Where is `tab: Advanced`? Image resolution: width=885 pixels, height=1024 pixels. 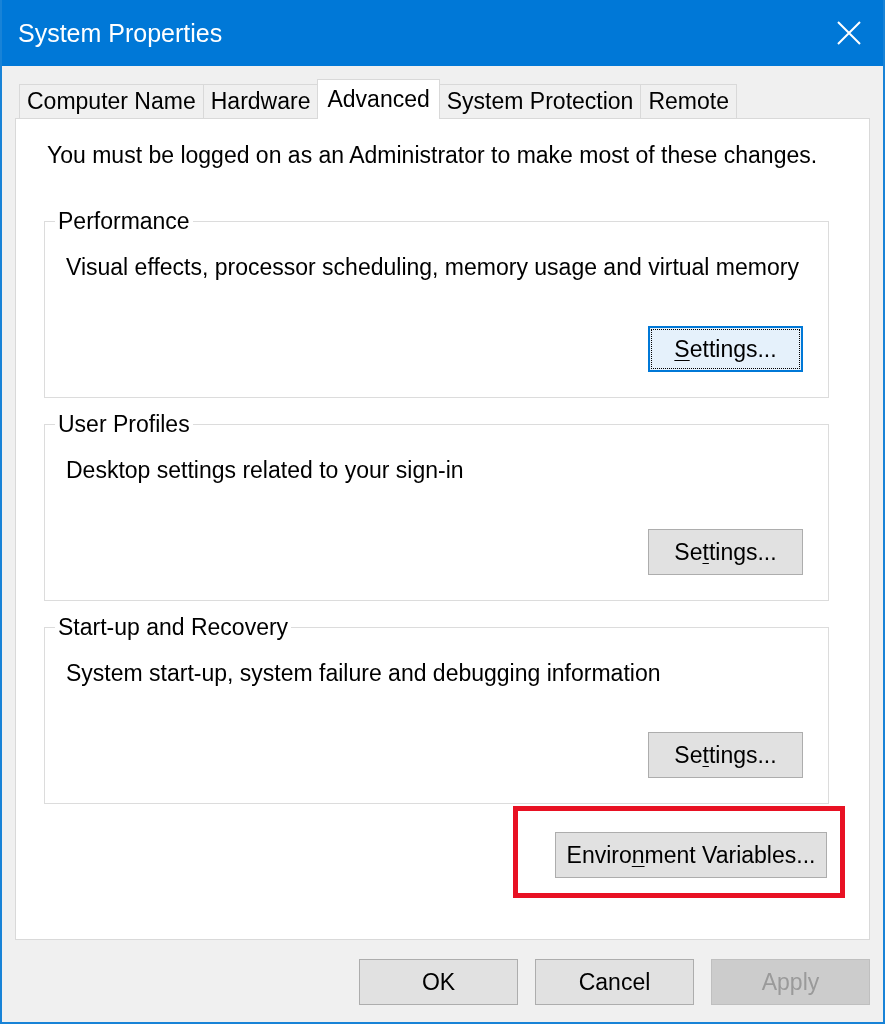
tab: Advanced is located at coordinates (378, 99).